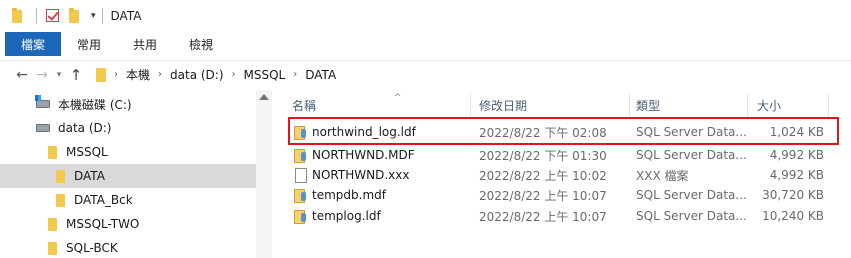 The image size is (851, 258). I want to click on nav-item-label: DATA_Bck, so click(103, 200).